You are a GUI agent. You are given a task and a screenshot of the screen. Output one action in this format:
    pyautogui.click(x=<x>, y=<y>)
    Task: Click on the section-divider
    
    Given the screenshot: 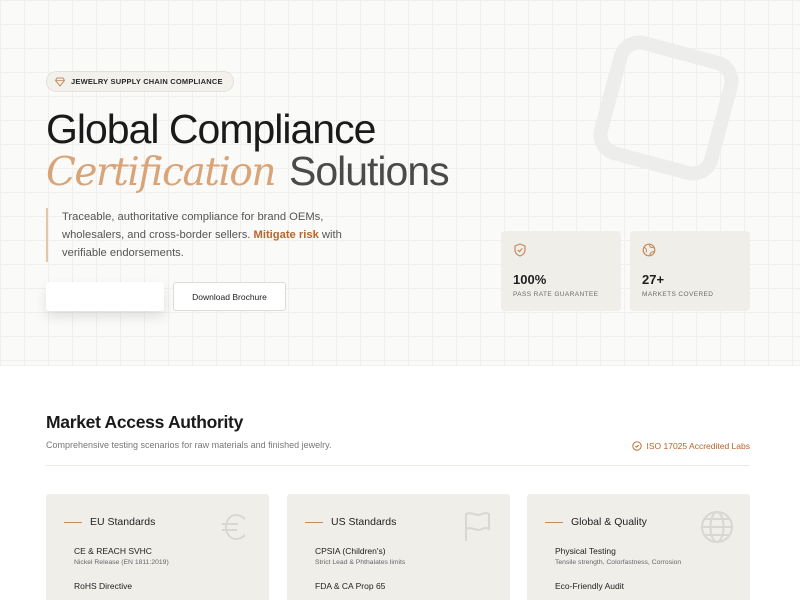 What is the action you would take?
    pyautogui.click(x=398, y=465)
    